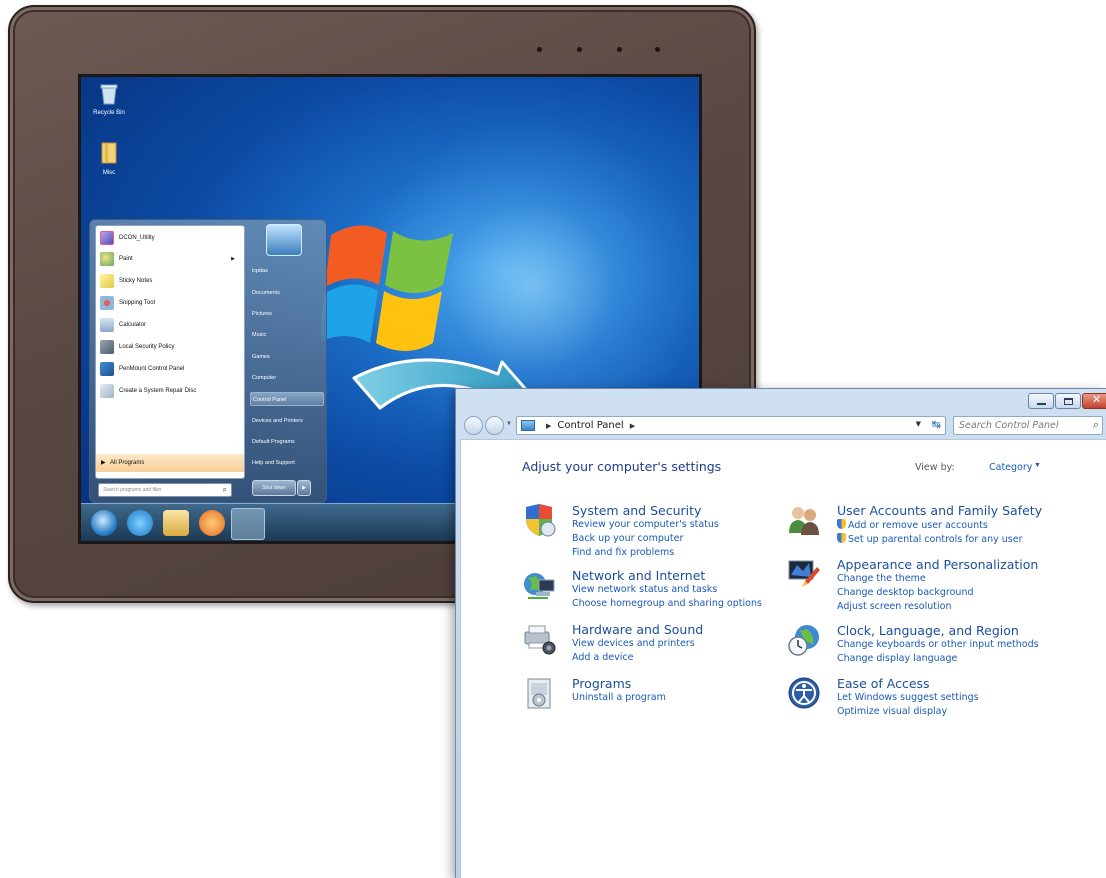 This screenshot has width=1106, height=878. What do you see at coordinates (212, 523) in the screenshot?
I see `media-player-icon` at bounding box center [212, 523].